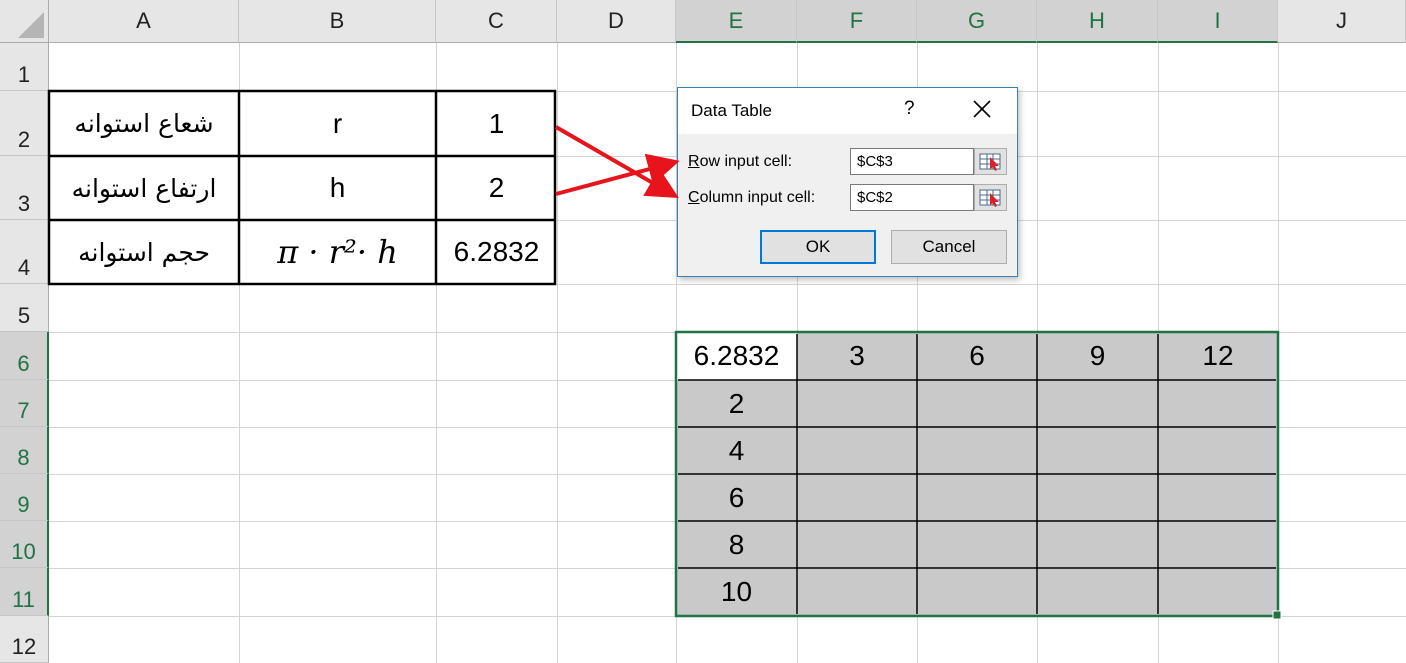 The width and height of the screenshot is (1406, 663). Describe the element at coordinates (24, 252) in the screenshot. I see `row-header-4: 4` at that location.